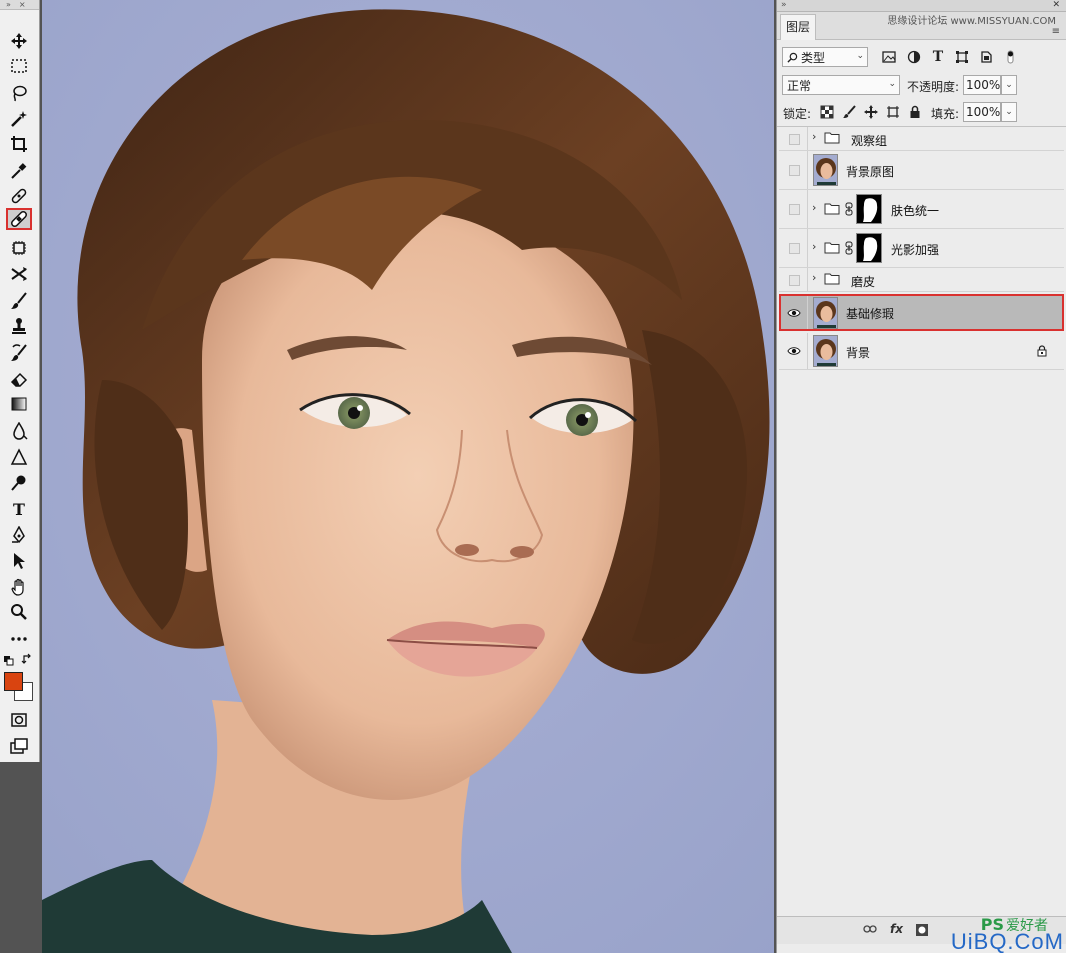  What do you see at coordinates (921, 351) in the screenshot?
I see `layer-row-background: 背景` at bounding box center [921, 351].